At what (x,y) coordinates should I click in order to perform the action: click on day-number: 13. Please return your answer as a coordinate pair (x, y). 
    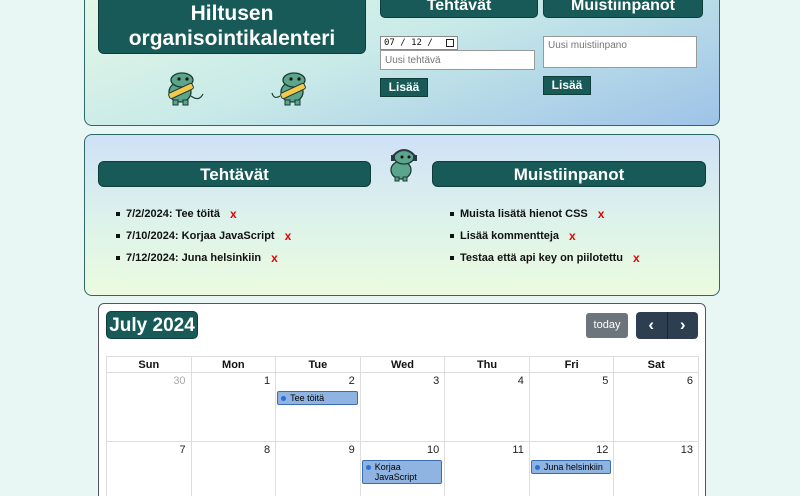
    Looking at the image, I should click on (686, 450).